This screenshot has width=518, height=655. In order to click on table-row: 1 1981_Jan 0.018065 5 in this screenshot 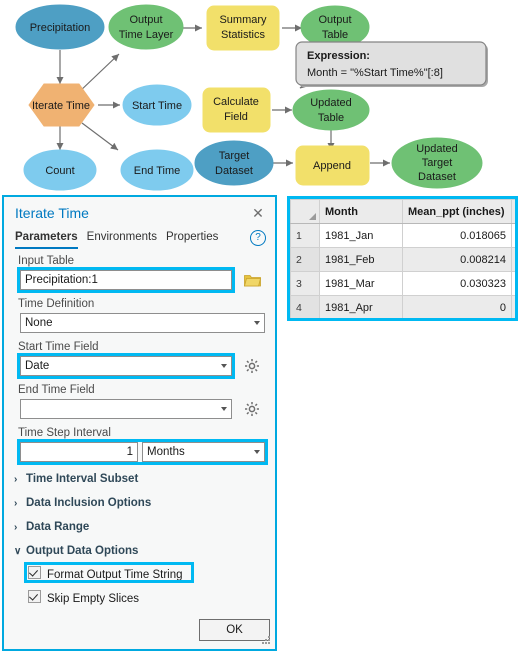, I will do `click(402, 235)`.